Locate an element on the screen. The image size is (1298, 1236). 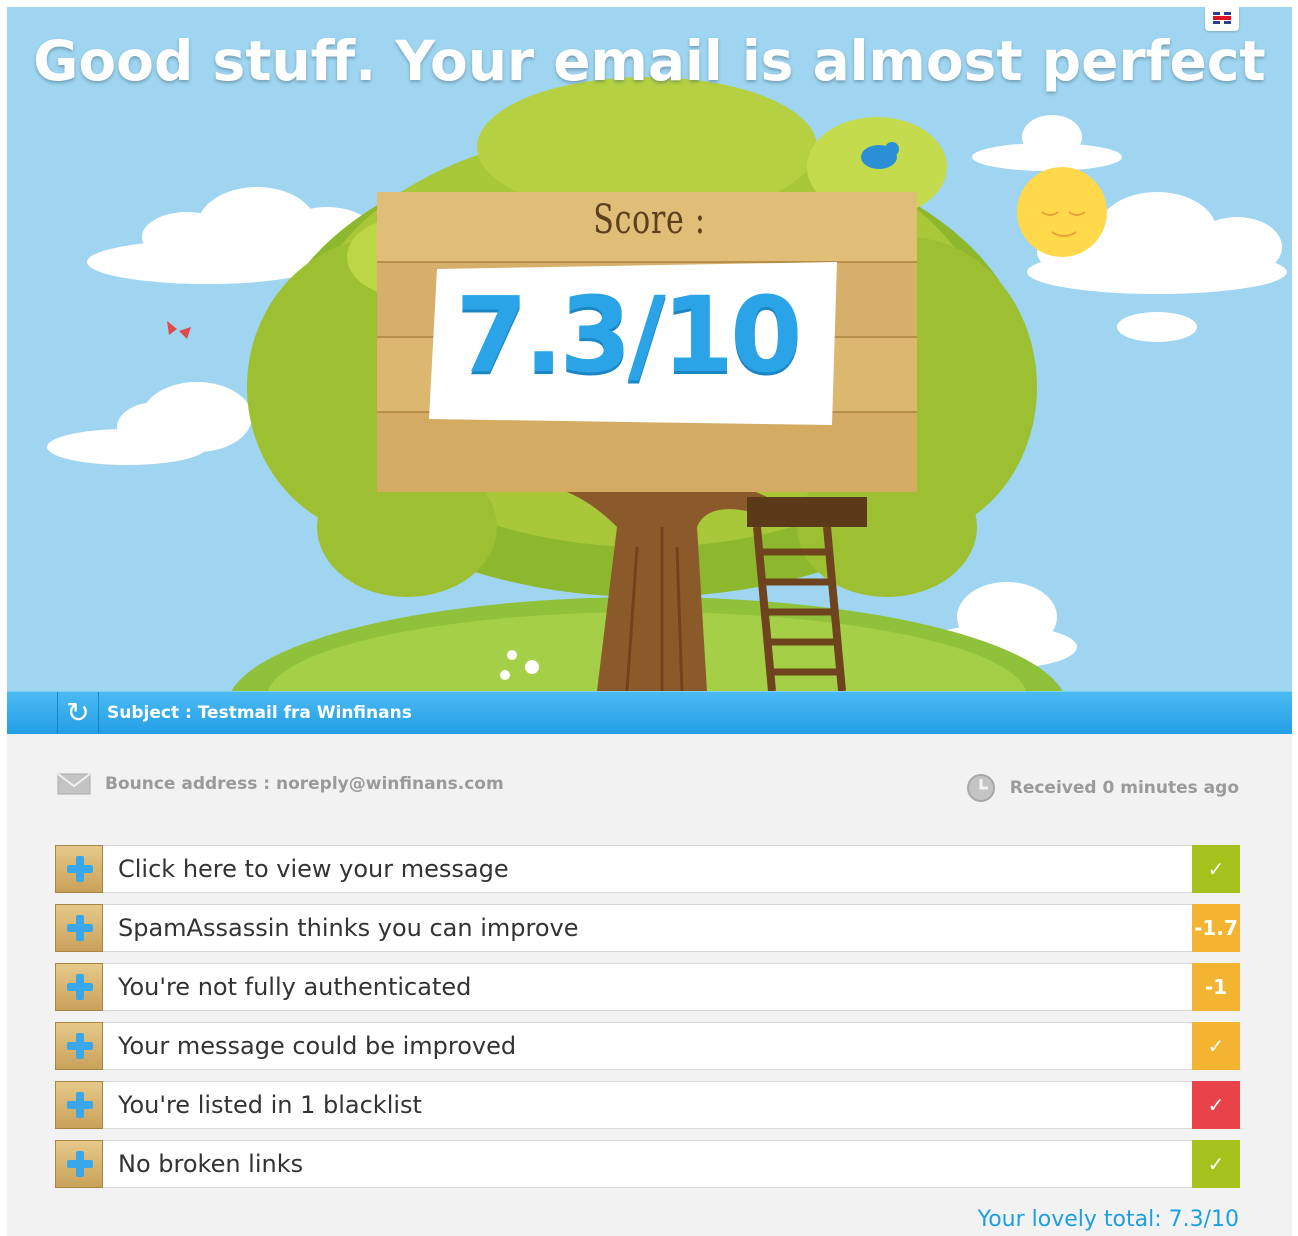
received-time: Received 0 minutes ago is located at coordinates (1102, 788).